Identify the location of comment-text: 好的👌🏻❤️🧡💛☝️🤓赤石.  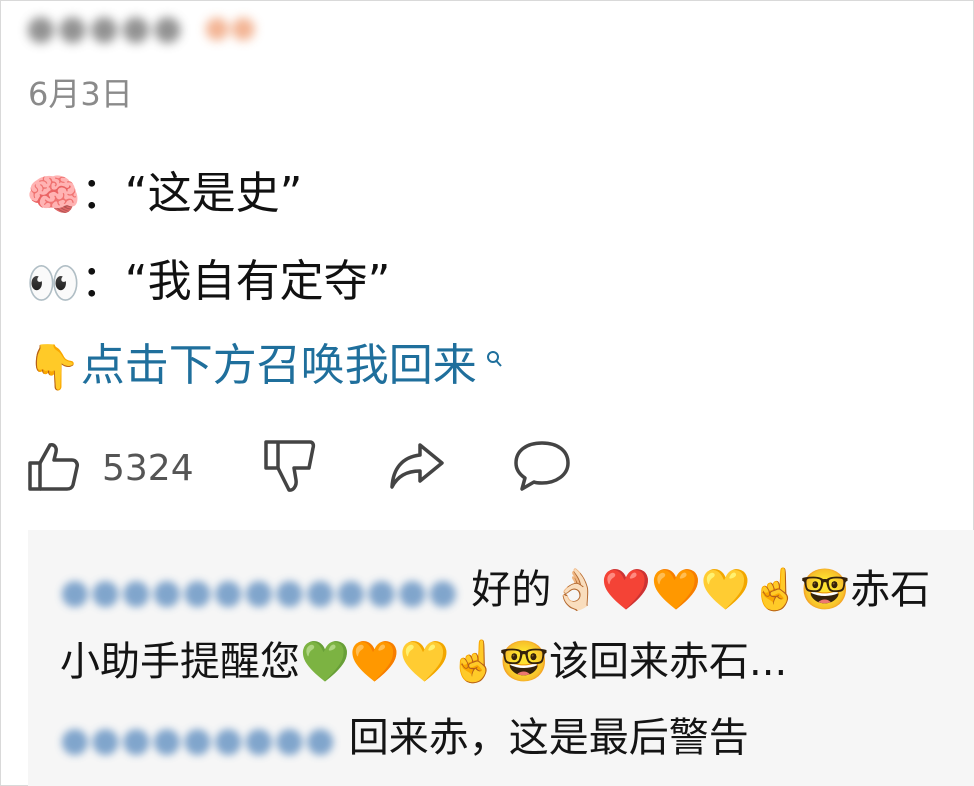
(701, 590).